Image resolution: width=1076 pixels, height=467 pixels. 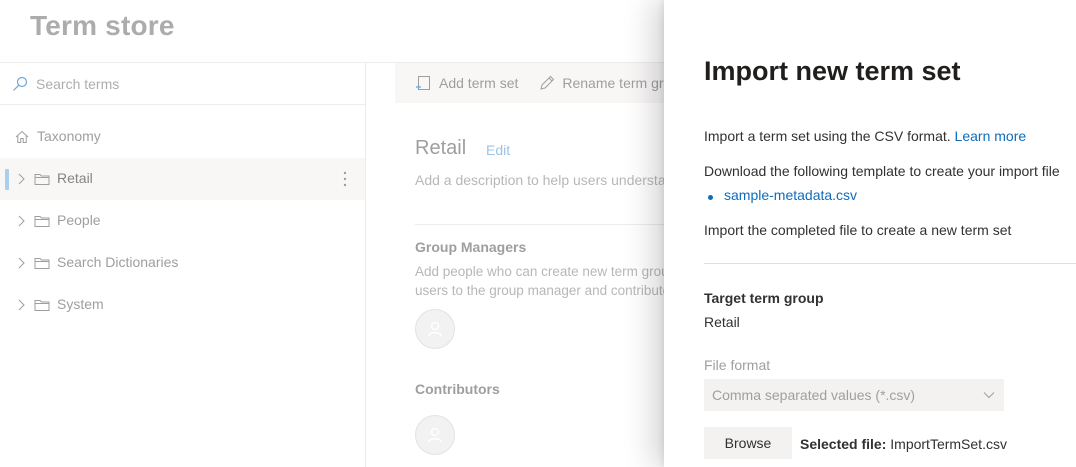 What do you see at coordinates (748, 443) in the screenshot?
I see `browse-button: Browse` at bounding box center [748, 443].